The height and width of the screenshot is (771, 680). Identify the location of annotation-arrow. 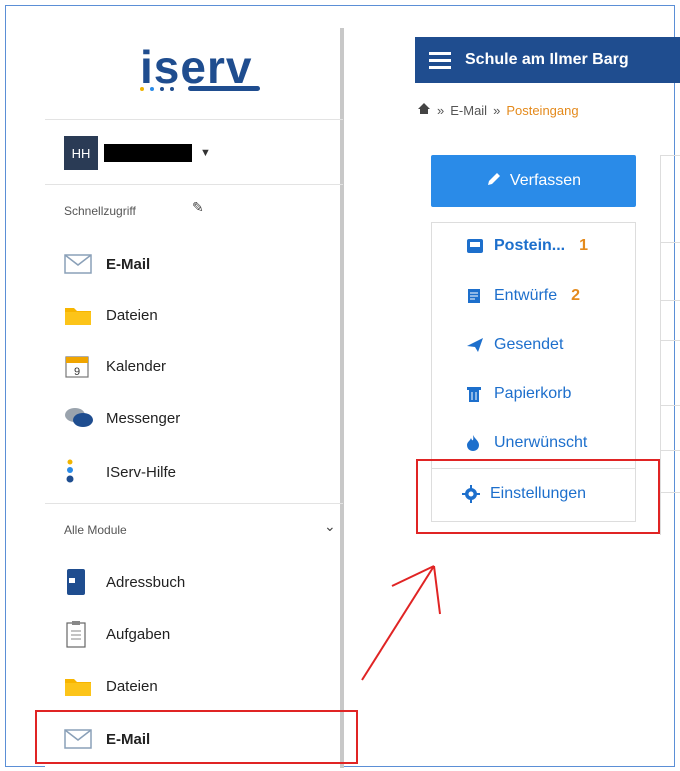
(401, 623).